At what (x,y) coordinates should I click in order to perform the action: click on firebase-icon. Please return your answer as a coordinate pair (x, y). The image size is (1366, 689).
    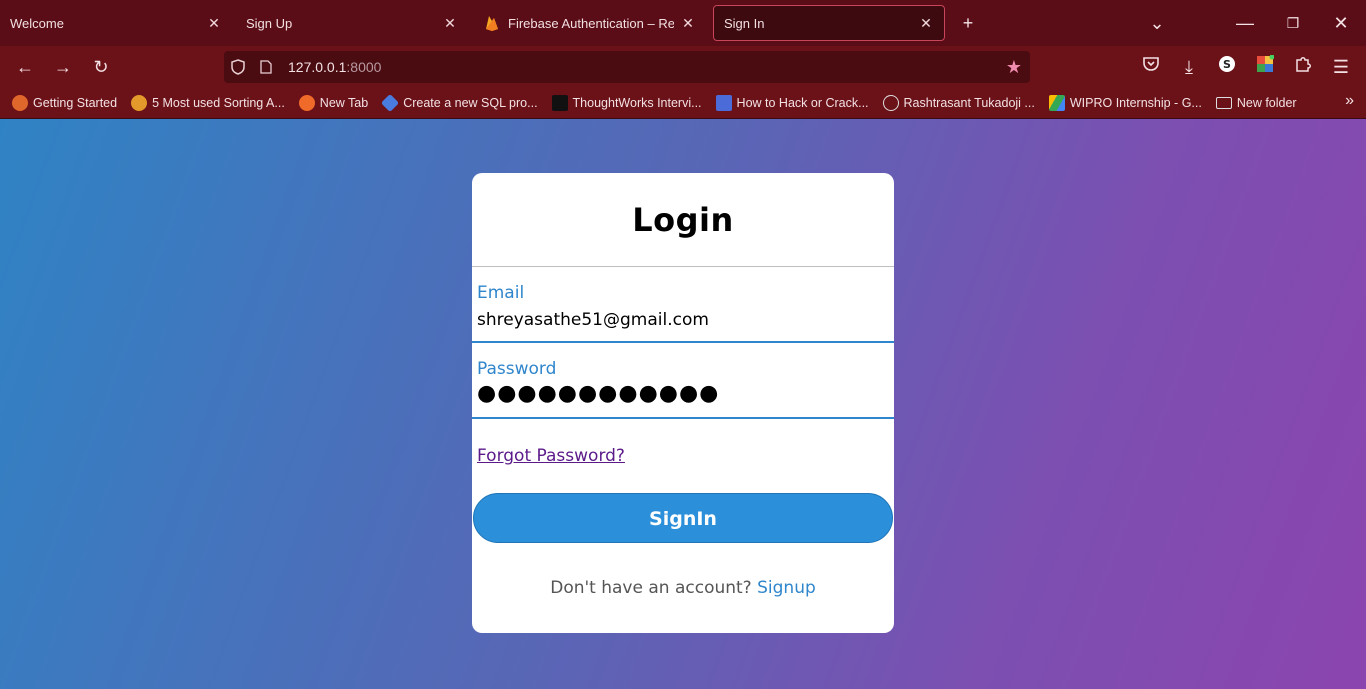
    Looking at the image, I should click on (492, 23).